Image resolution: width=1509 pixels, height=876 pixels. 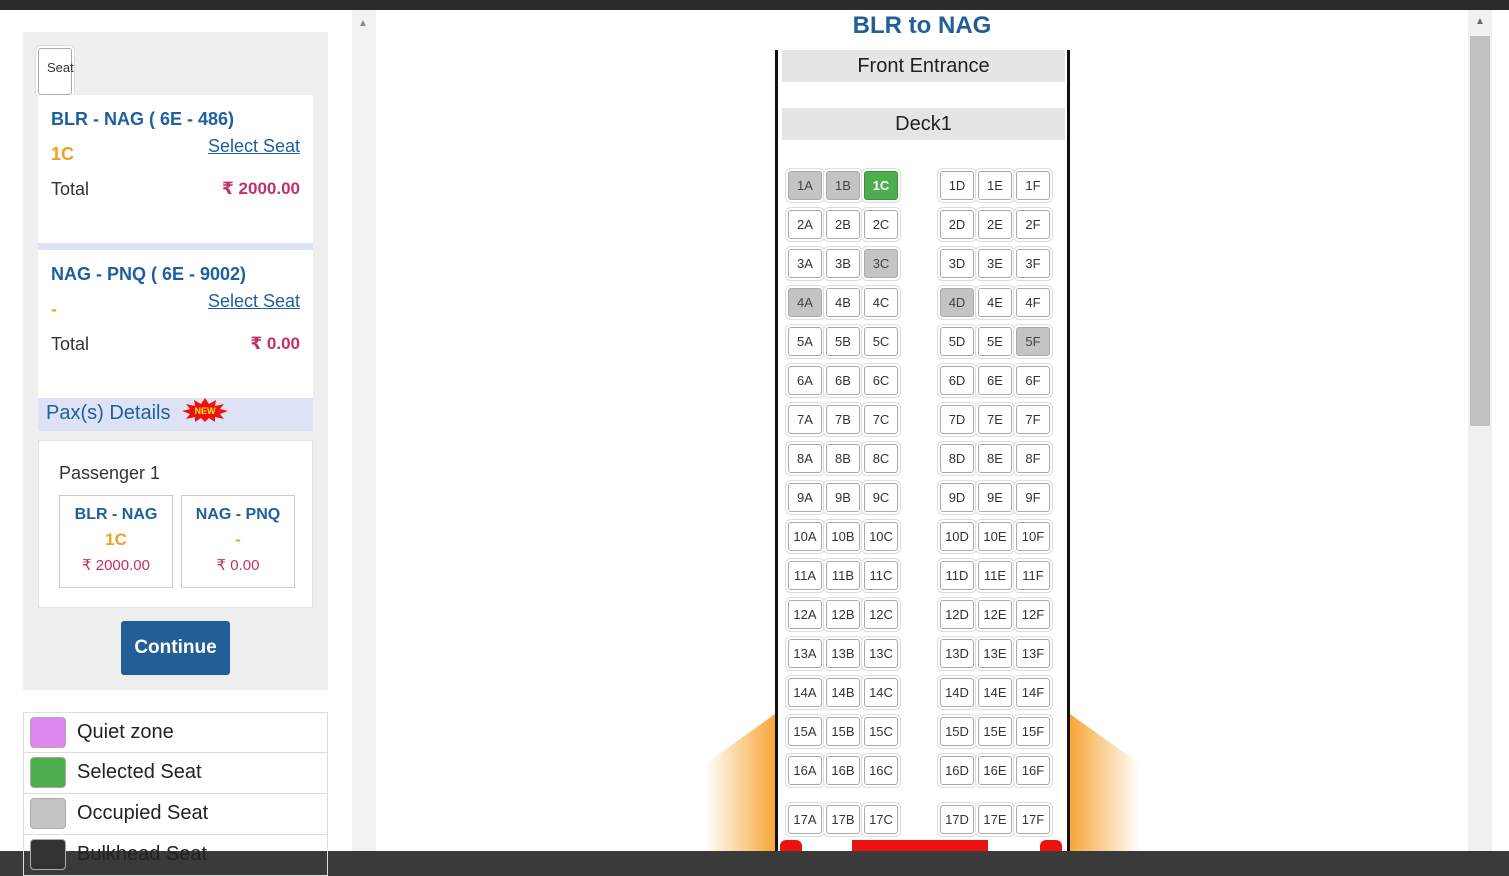 What do you see at coordinates (957, 731) in the screenshot?
I see `seat-15D: 15D` at bounding box center [957, 731].